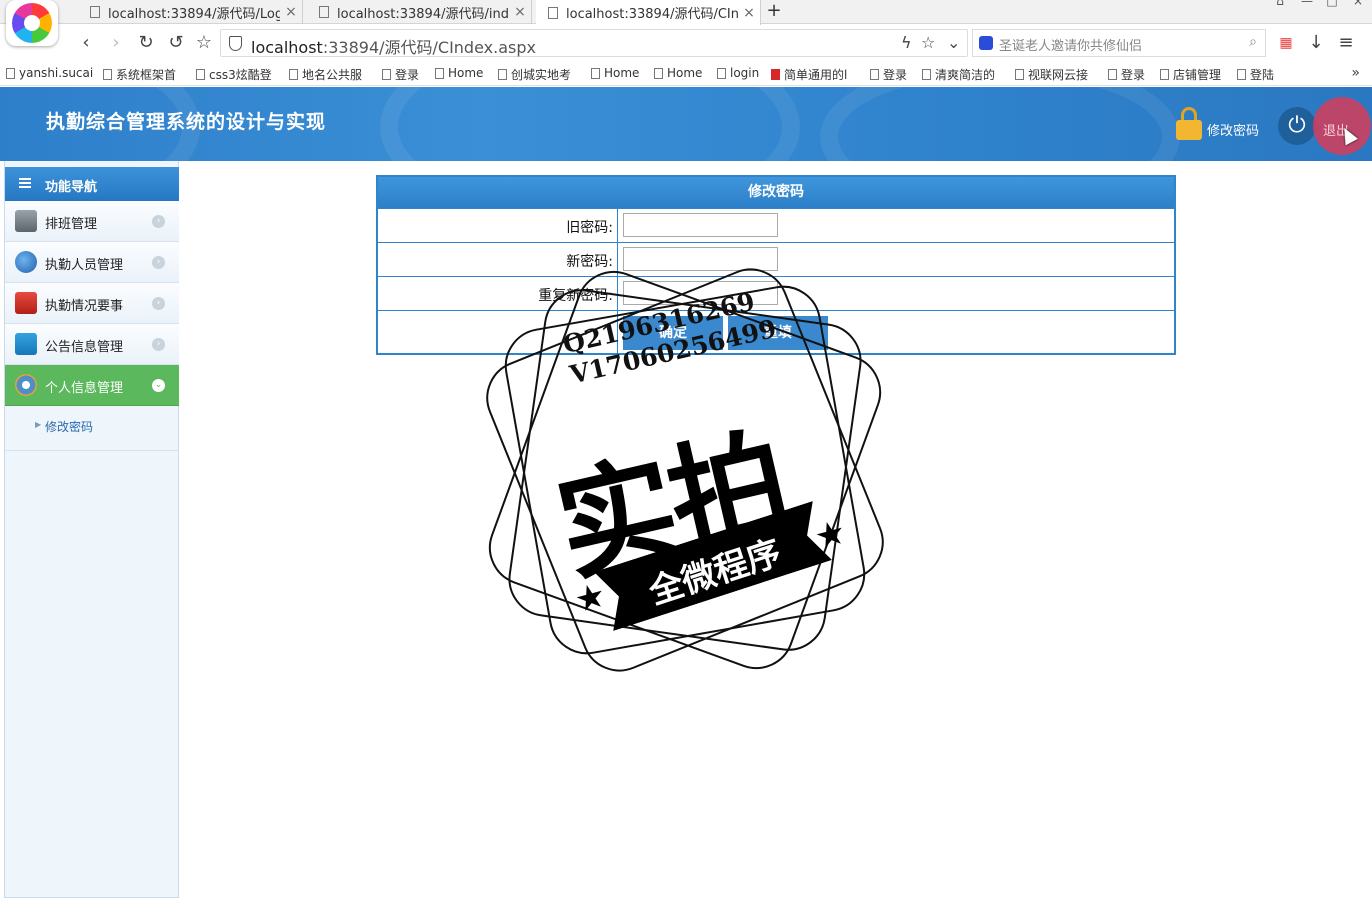 This screenshot has height=898, width=1372. I want to click on sidebar-item-announcements: 公告信息管理 ›, so click(92, 344).